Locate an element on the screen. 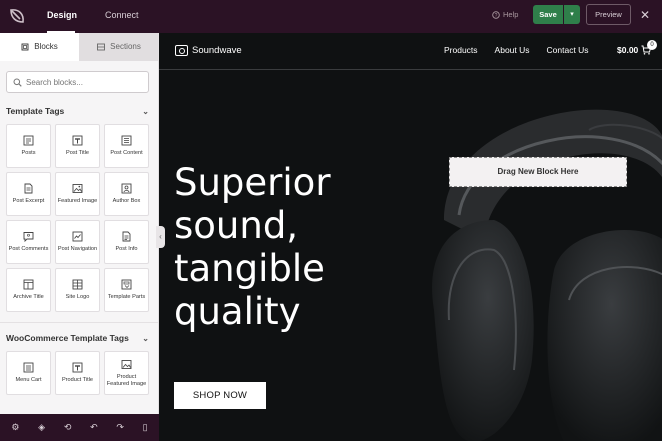  sidebar-tabs: Blocks Sections is located at coordinates (79, 47).